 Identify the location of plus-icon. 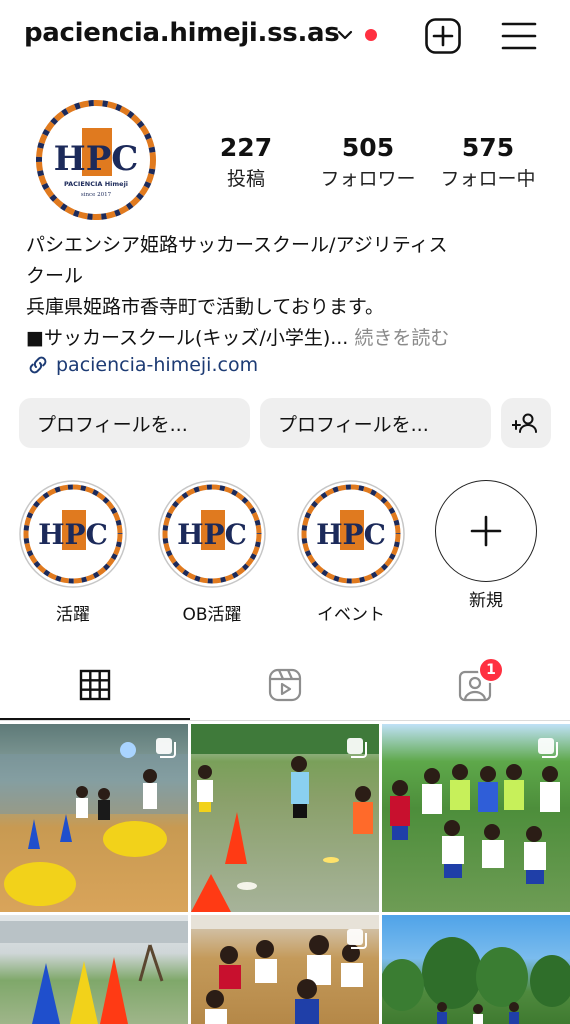
(486, 531).